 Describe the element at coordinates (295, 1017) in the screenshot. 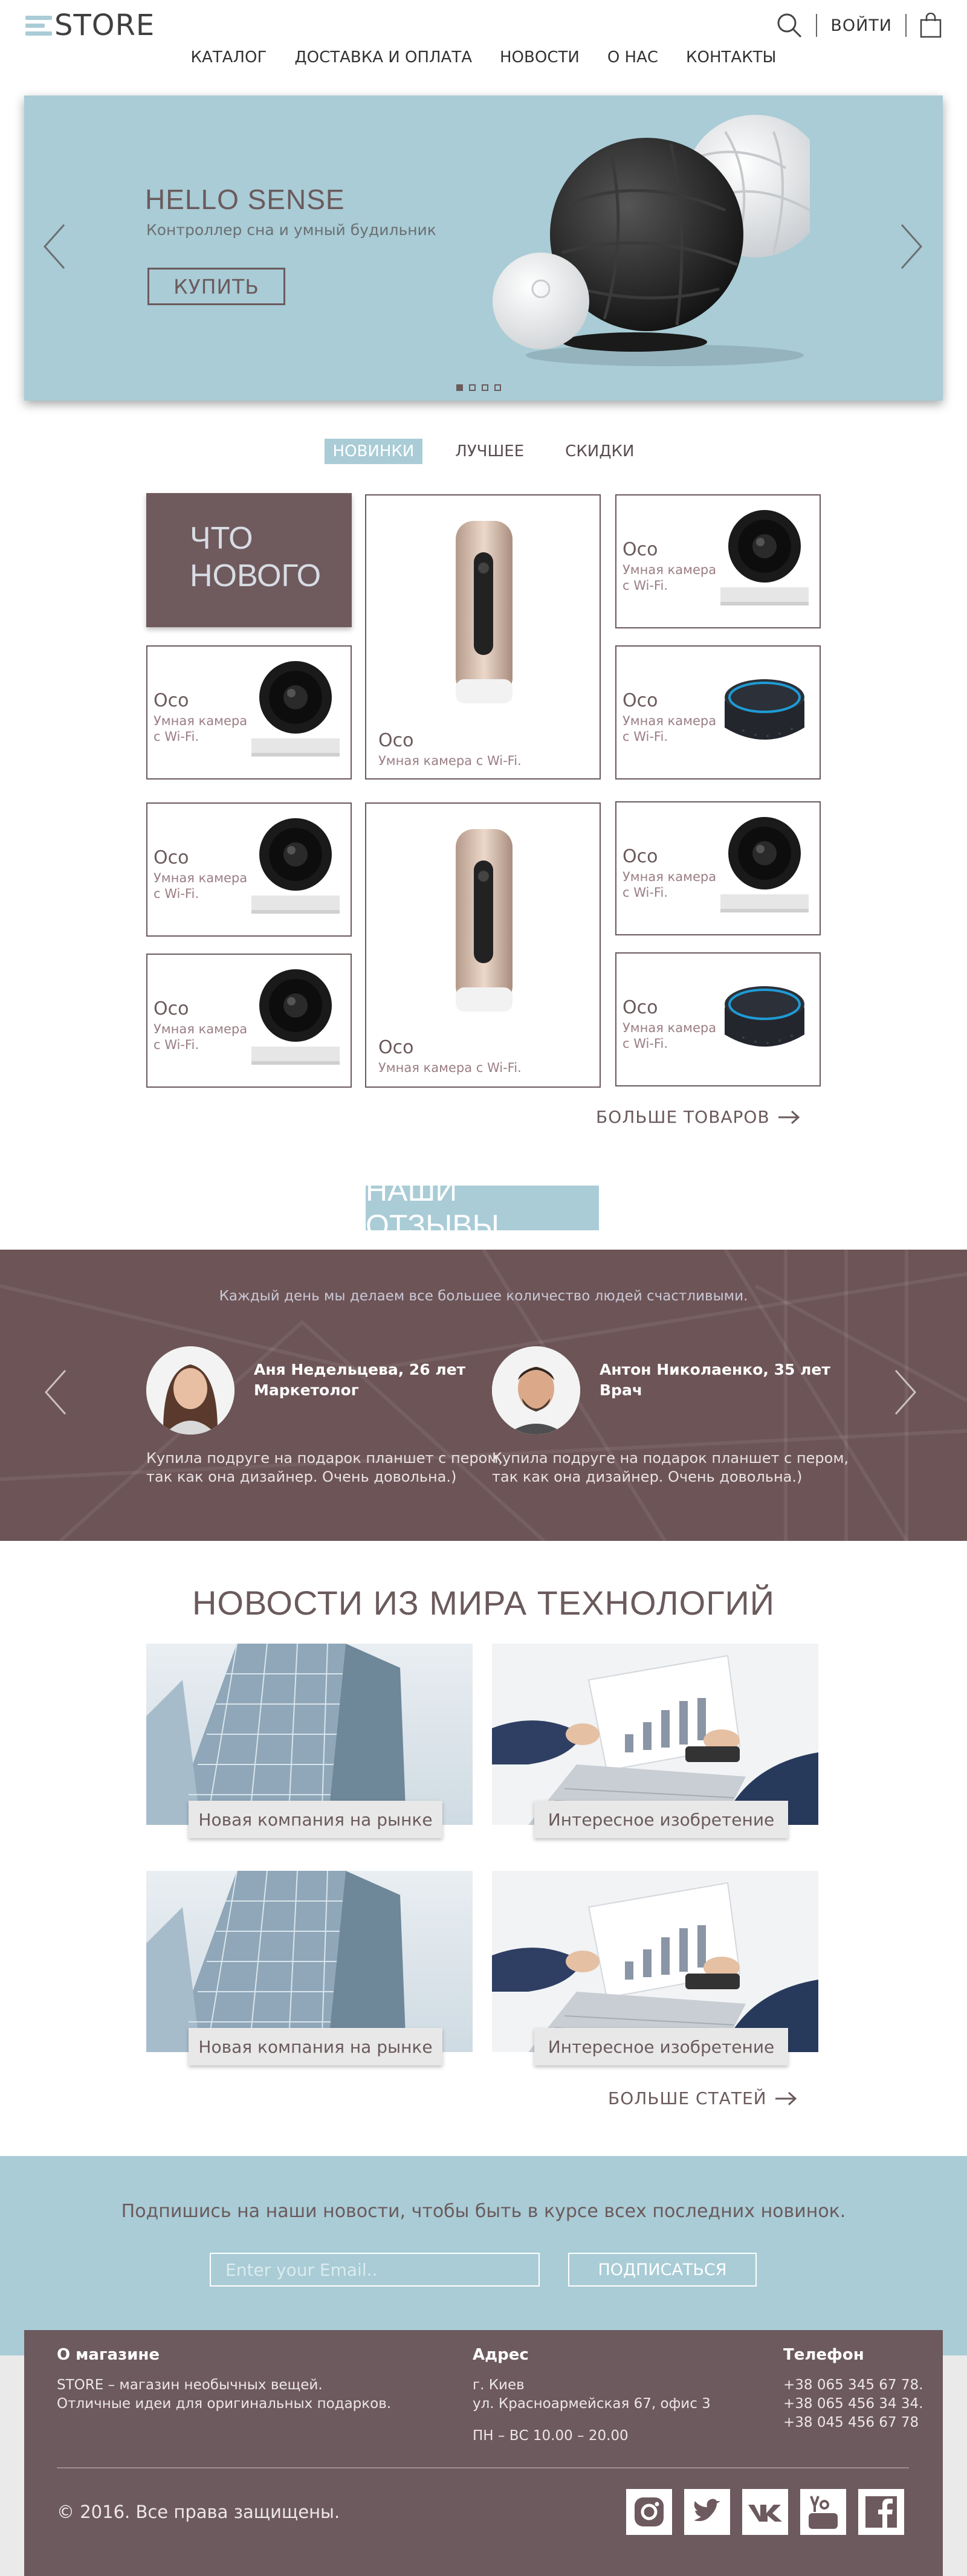

I see `camera-icon` at that location.